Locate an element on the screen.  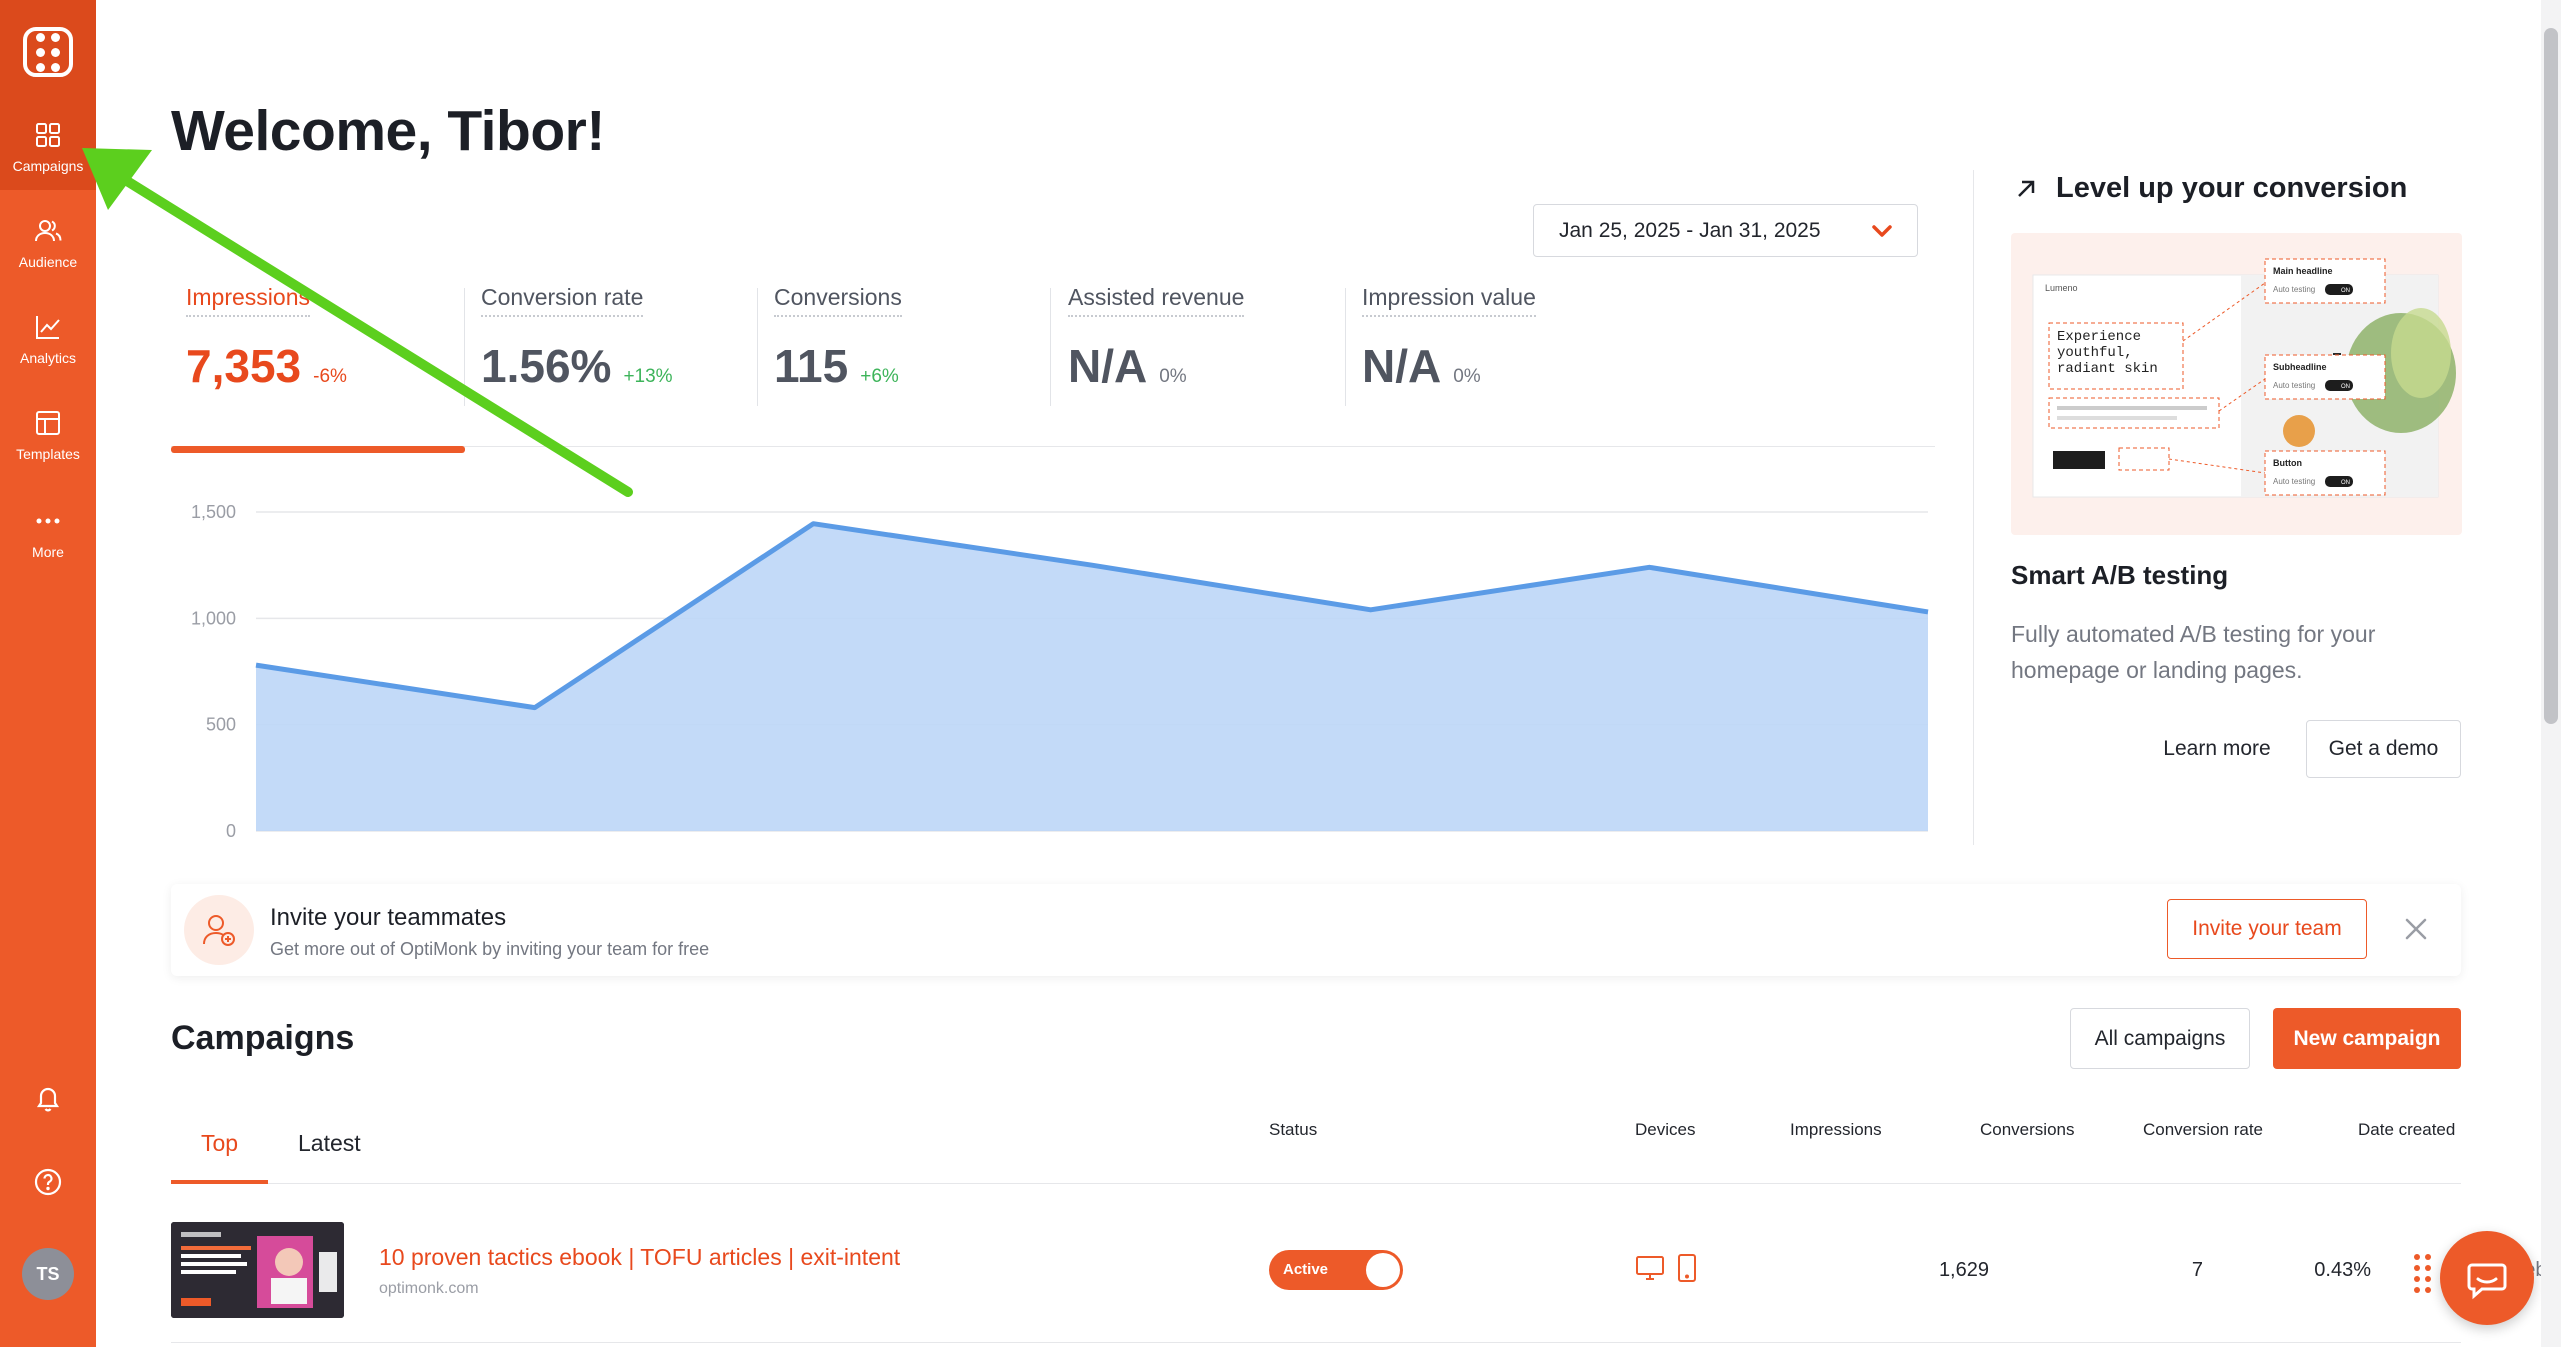
campaigns-title: Campaigns is located at coordinates (263, 1038).